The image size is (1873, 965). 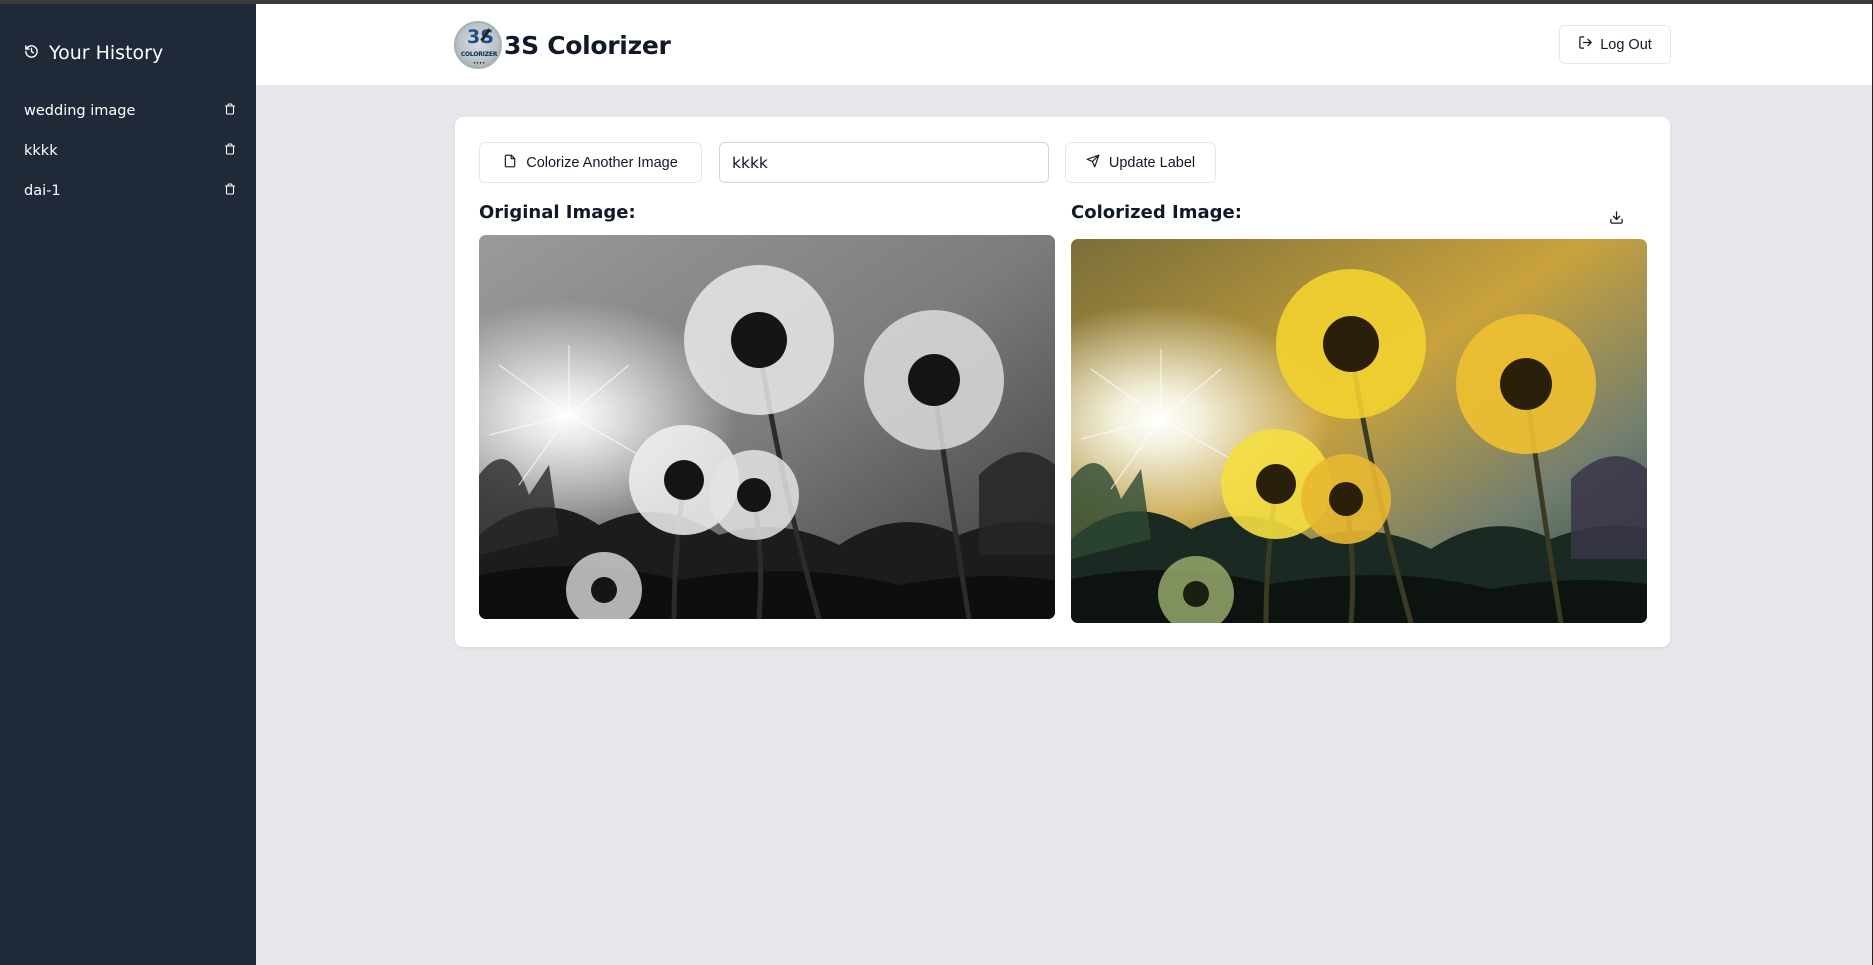 What do you see at coordinates (130, 191) in the screenshot?
I see `history-item-dai-1: dai-1` at bounding box center [130, 191].